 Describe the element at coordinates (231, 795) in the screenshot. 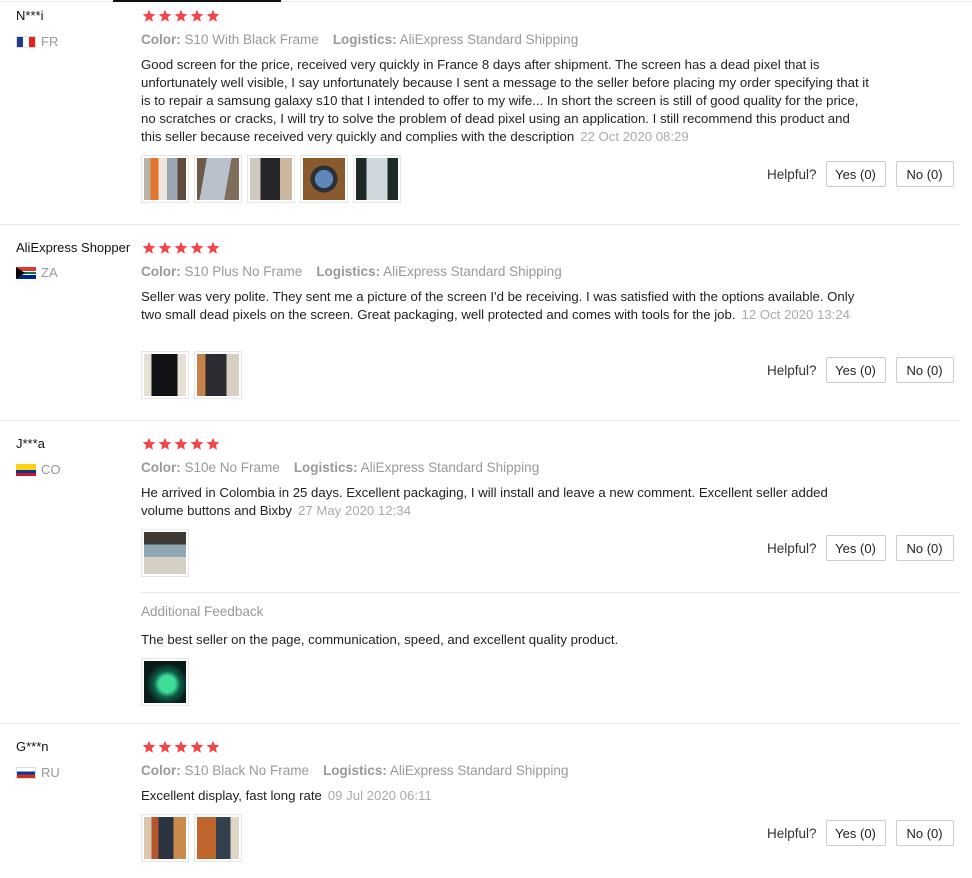

I see `review-body: Excellent display, fast long rate` at that location.